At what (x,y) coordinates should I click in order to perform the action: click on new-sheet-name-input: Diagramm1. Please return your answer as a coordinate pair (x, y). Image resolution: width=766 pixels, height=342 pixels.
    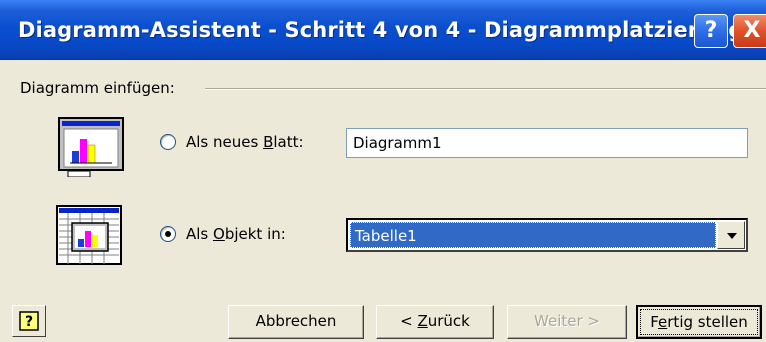
    Looking at the image, I should click on (547, 143).